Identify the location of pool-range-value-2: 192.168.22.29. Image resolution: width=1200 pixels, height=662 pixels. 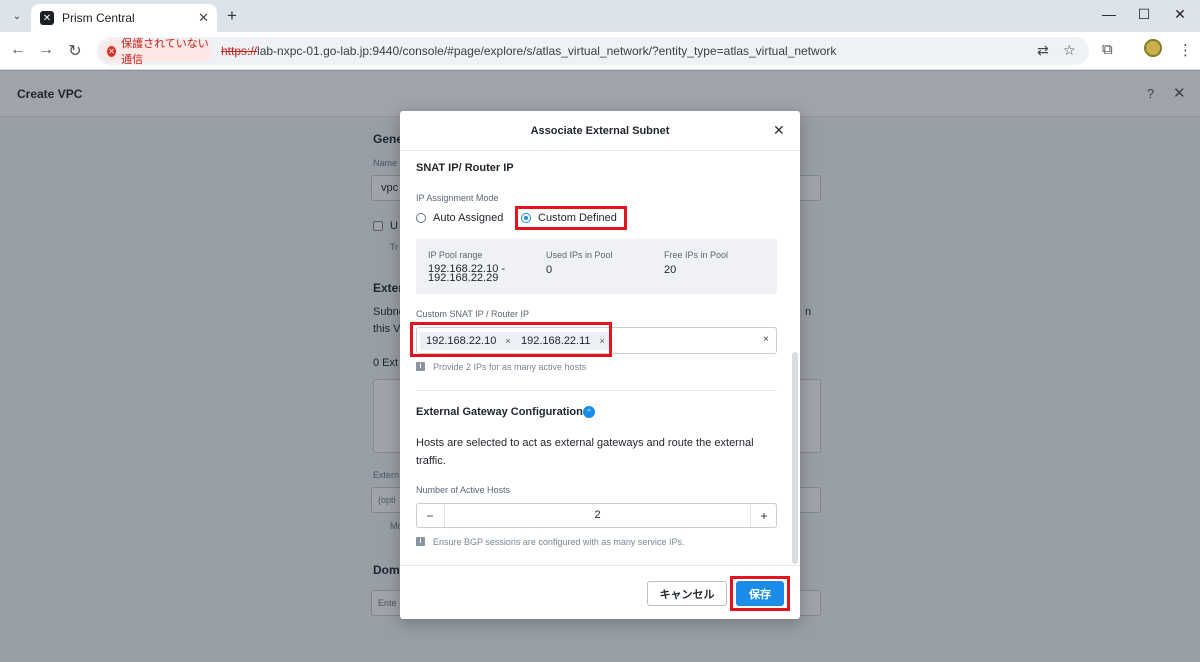
(463, 278).